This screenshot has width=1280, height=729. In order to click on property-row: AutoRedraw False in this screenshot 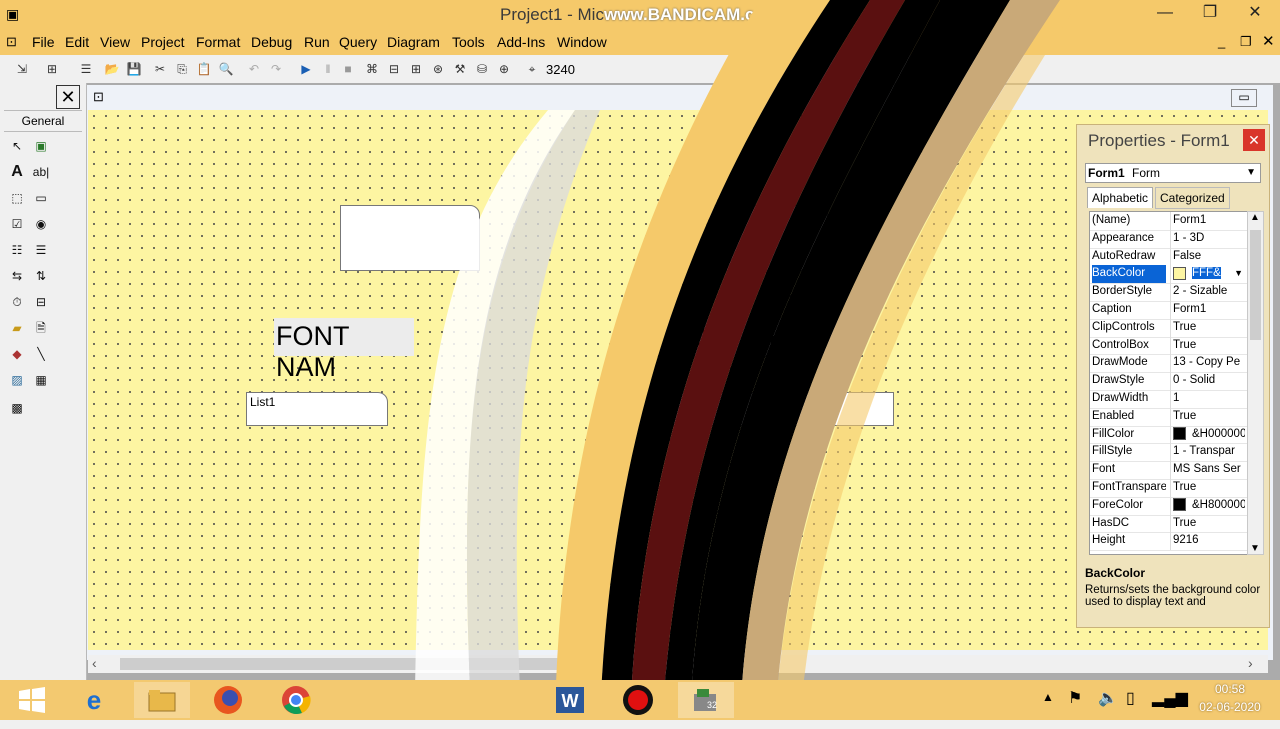, I will do `click(1169, 257)`.